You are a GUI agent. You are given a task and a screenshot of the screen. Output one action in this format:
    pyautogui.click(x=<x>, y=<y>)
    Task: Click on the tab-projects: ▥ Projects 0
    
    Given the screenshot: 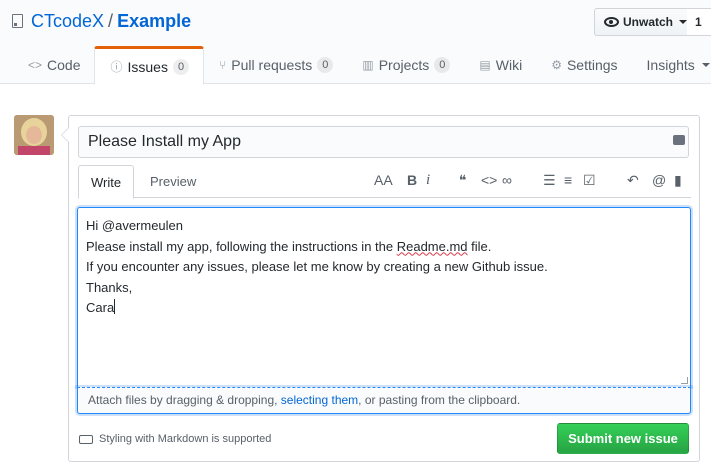 What is the action you would take?
    pyautogui.click(x=405, y=65)
    